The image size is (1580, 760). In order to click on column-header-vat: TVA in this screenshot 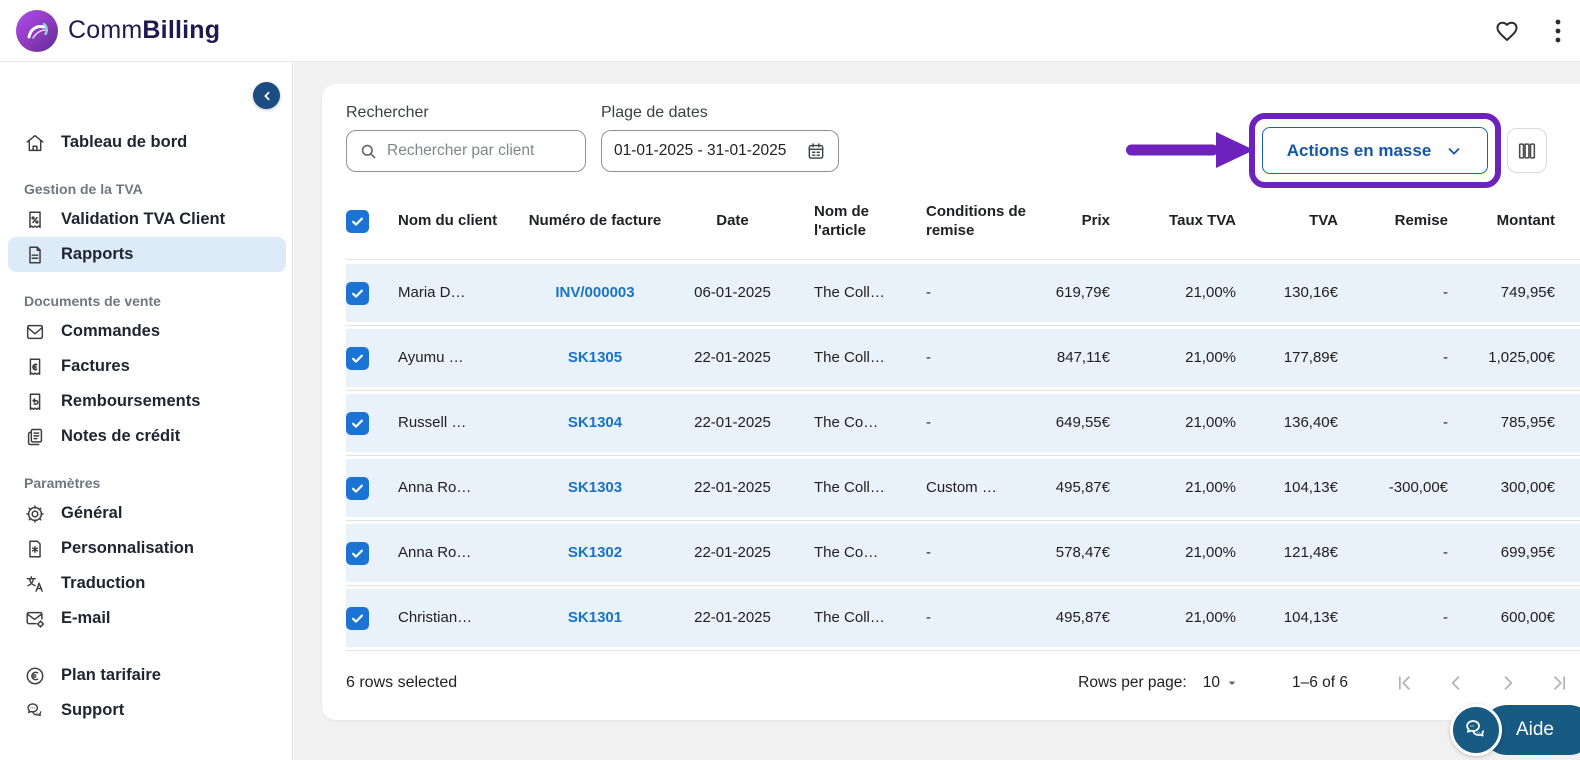, I will do `click(1287, 221)`.